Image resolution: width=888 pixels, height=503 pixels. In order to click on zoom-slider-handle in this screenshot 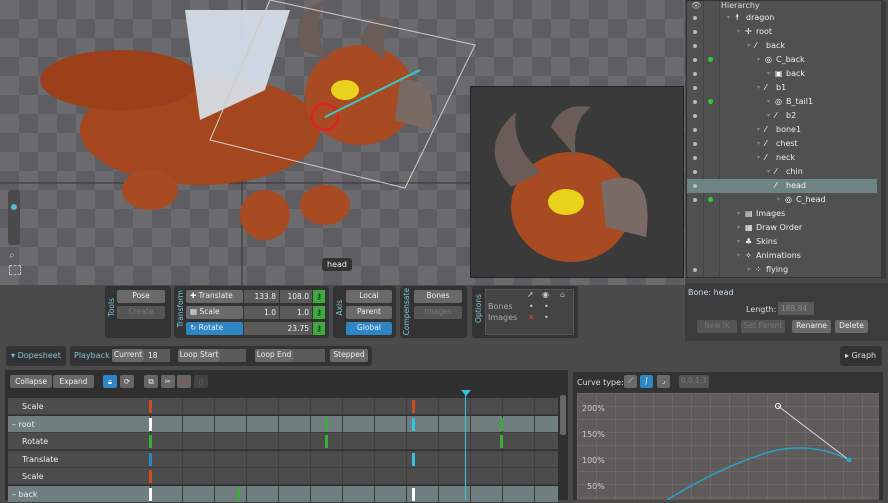, I will do `click(14, 207)`.